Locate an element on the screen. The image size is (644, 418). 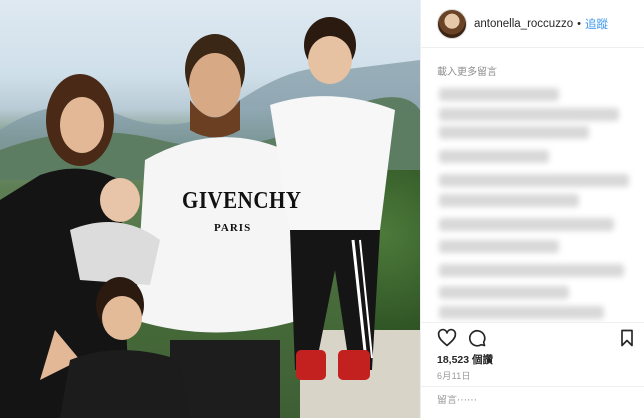
heart-icon is located at coordinates (447, 338).